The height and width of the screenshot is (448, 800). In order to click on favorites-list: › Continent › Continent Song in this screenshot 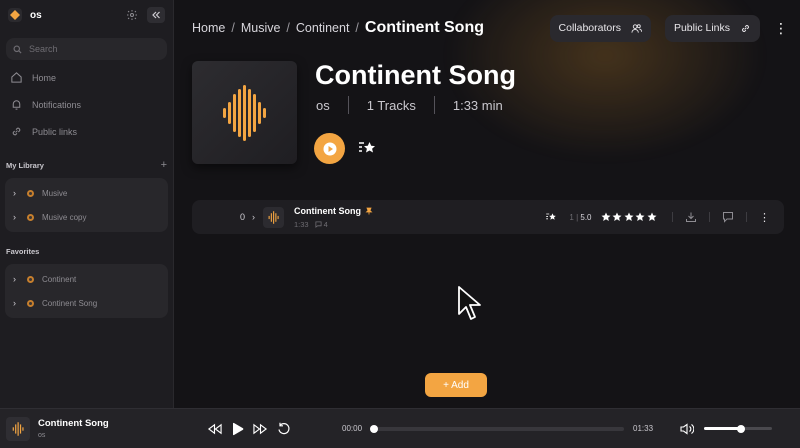, I will do `click(86, 291)`.